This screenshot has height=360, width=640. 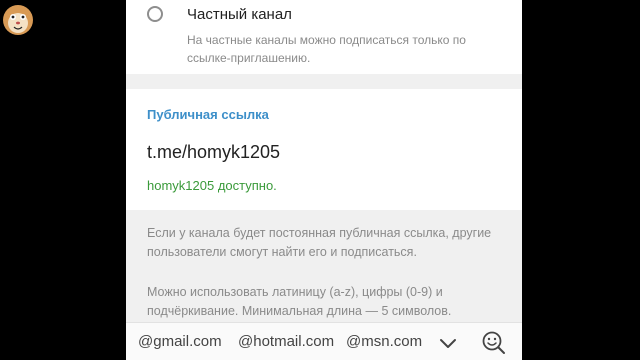 I want to click on suggestion-msn: @msn.com, so click(x=384, y=341).